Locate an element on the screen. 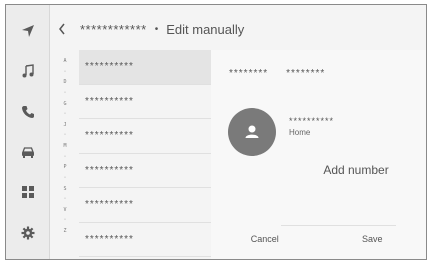 The height and width of the screenshot is (264, 432). car-icon is located at coordinates (27, 153).